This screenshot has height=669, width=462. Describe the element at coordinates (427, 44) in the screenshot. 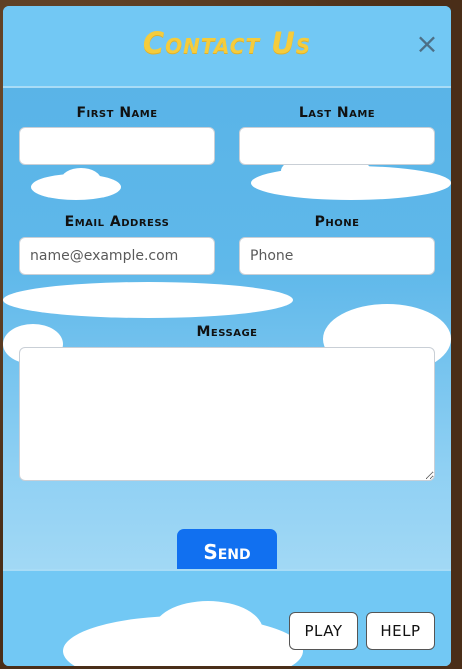

I see `close-icon: ×` at that location.